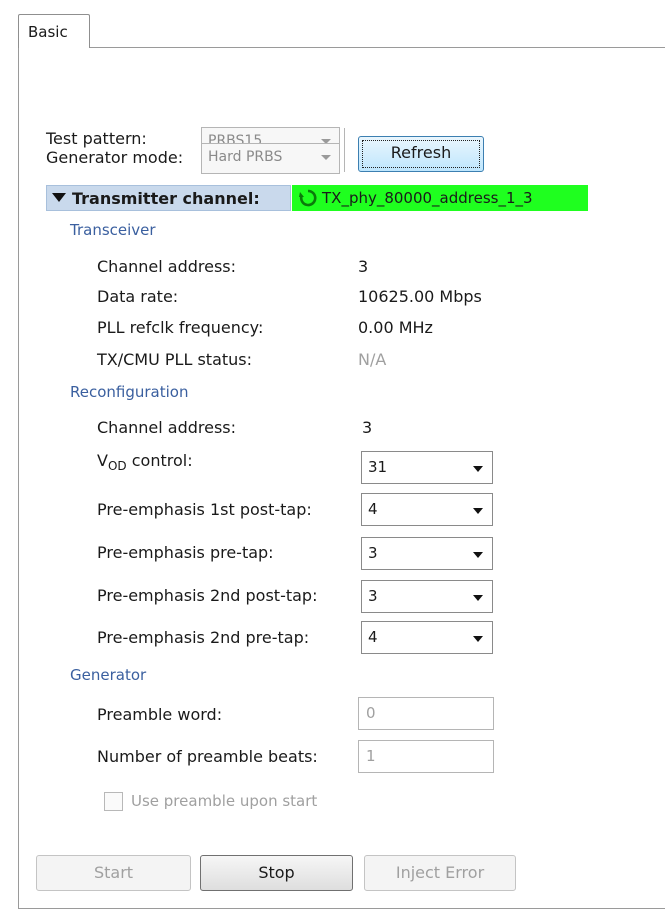 This screenshot has height=913, width=667. I want to click on collapse-triangle-icon, so click(59, 197).